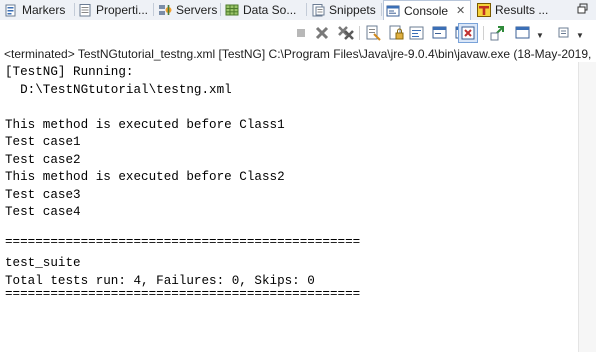 The image size is (596, 352). Describe the element at coordinates (352, 9) in the screenshot. I see `tab-snippets-label: Snippets` at that location.